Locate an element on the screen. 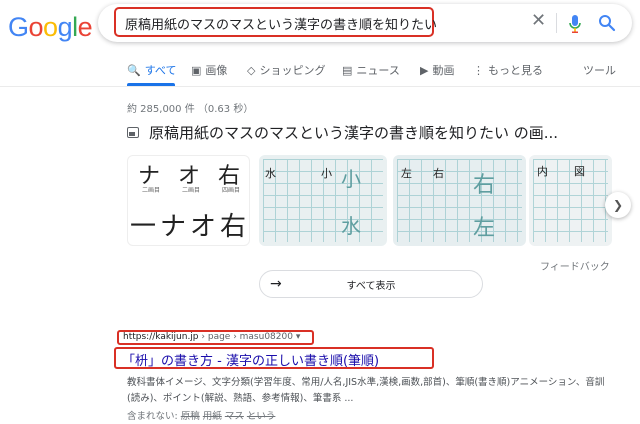 The image size is (640, 424). more-icon: ⋮ is located at coordinates (478, 70).